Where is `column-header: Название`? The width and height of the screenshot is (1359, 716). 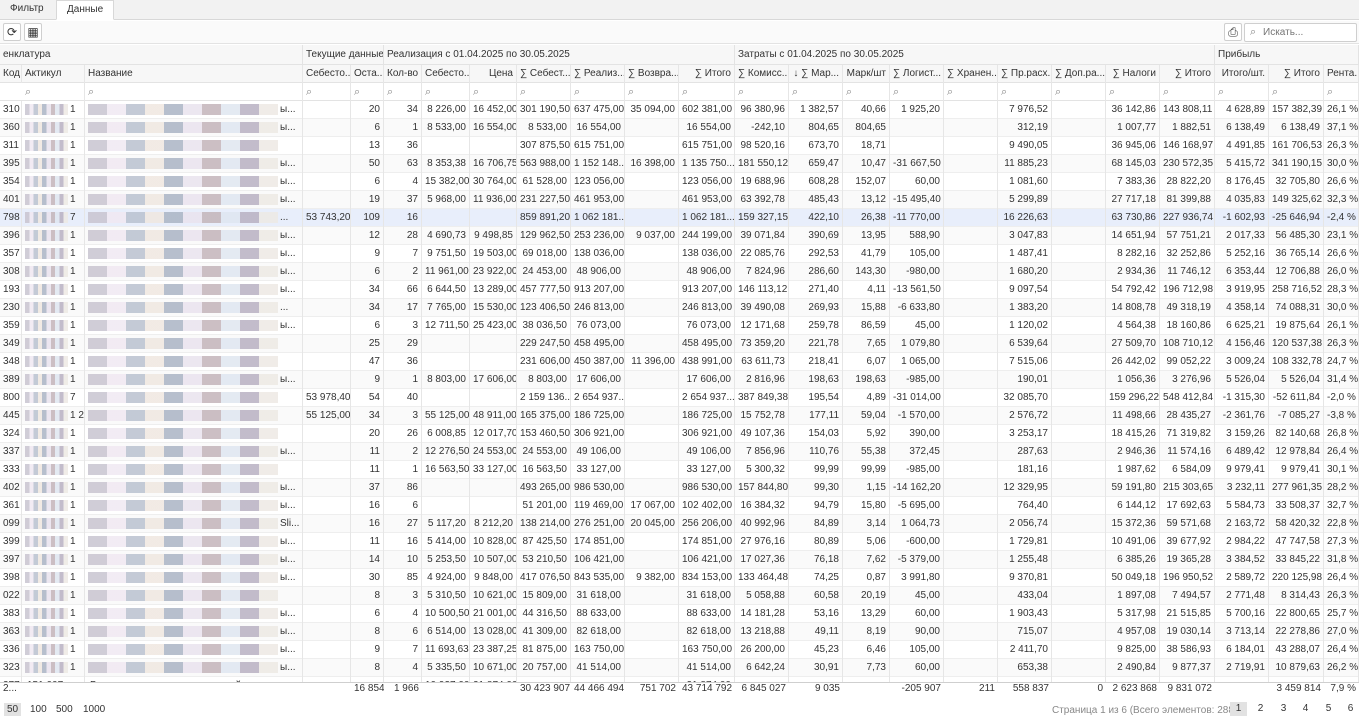 column-header: Название is located at coordinates (194, 74).